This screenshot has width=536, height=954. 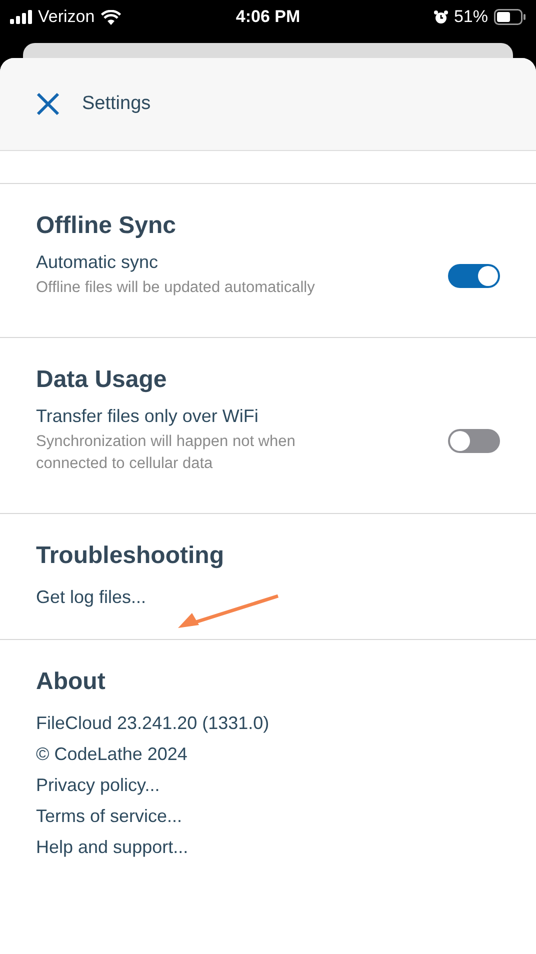 What do you see at coordinates (148, 416) in the screenshot?
I see `setting-label: Transfer files only over WiFi` at bounding box center [148, 416].